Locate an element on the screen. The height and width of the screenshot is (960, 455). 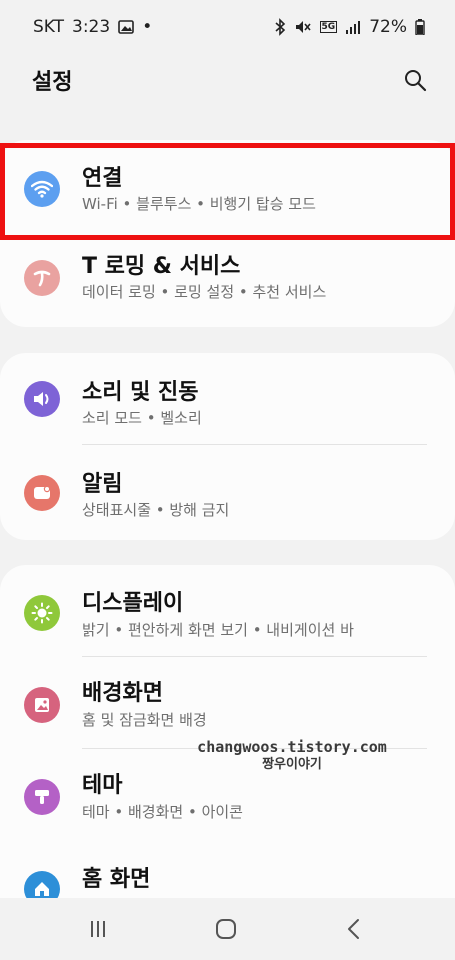
settings-item-sound-vibration: 소리 및 진동 소리 모드 • 벨소리 is located at coordinates (227, 399).